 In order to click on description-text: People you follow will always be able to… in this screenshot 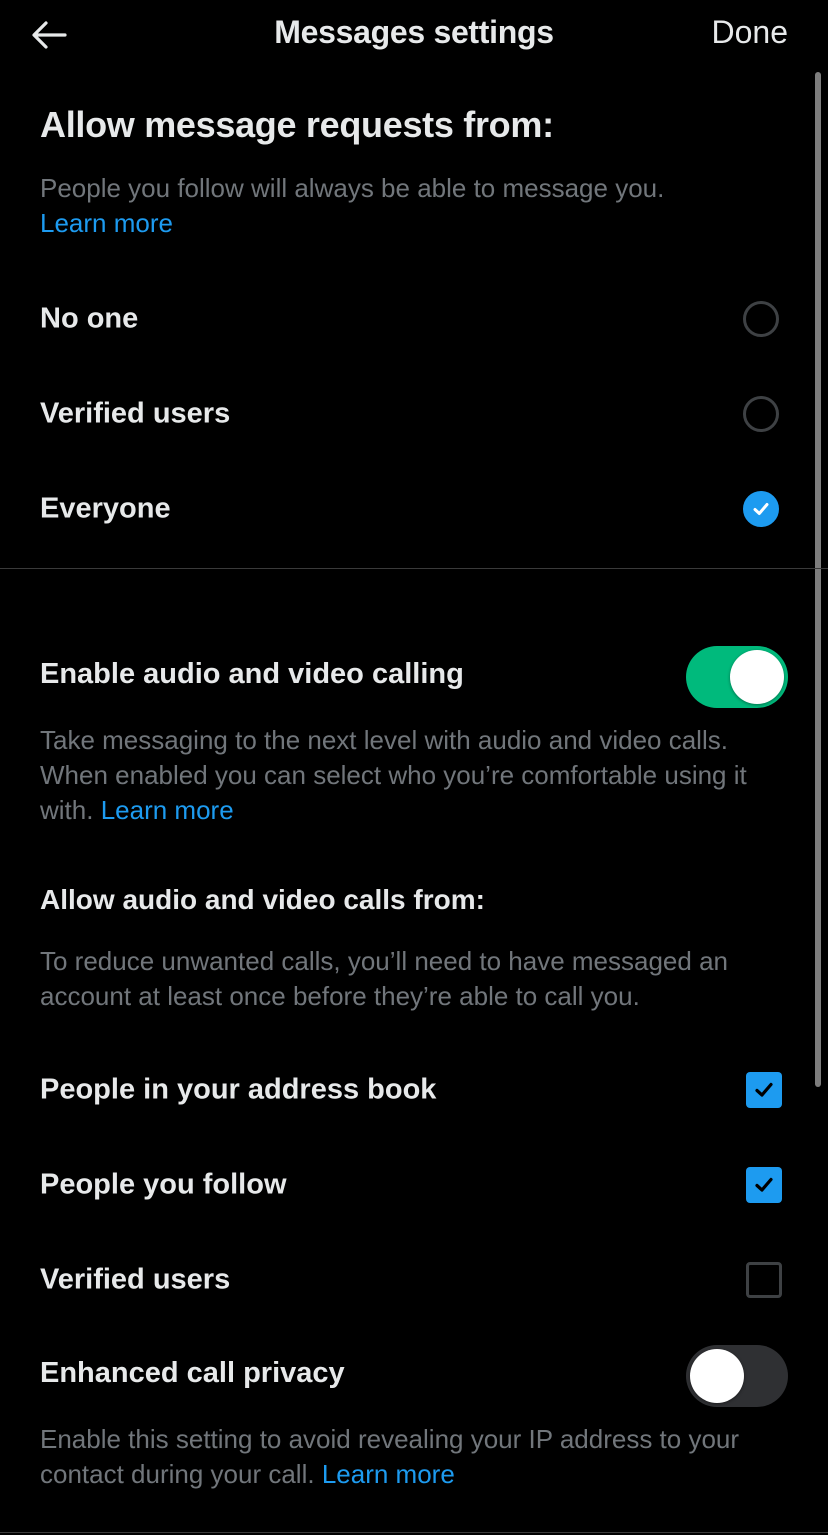, I will do `click(352, 188)`.